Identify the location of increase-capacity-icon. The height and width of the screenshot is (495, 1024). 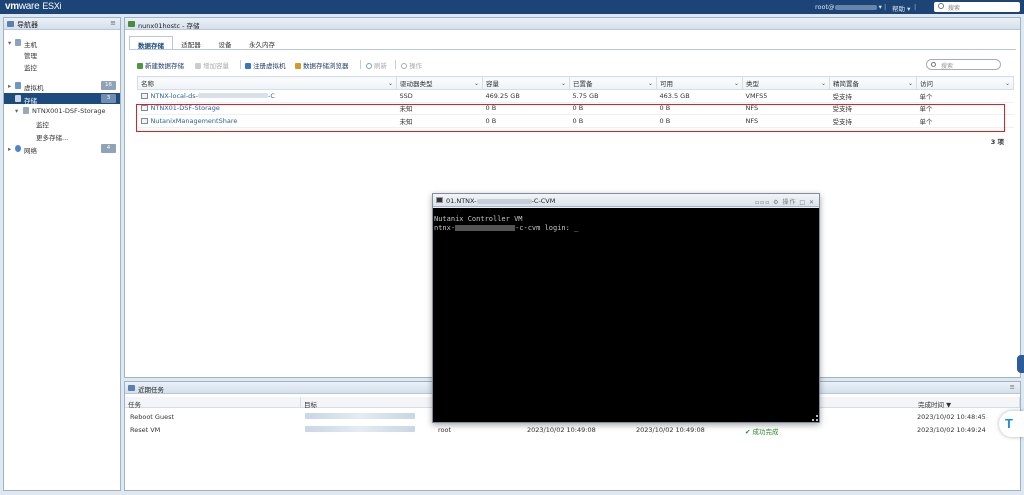
(198, 66).